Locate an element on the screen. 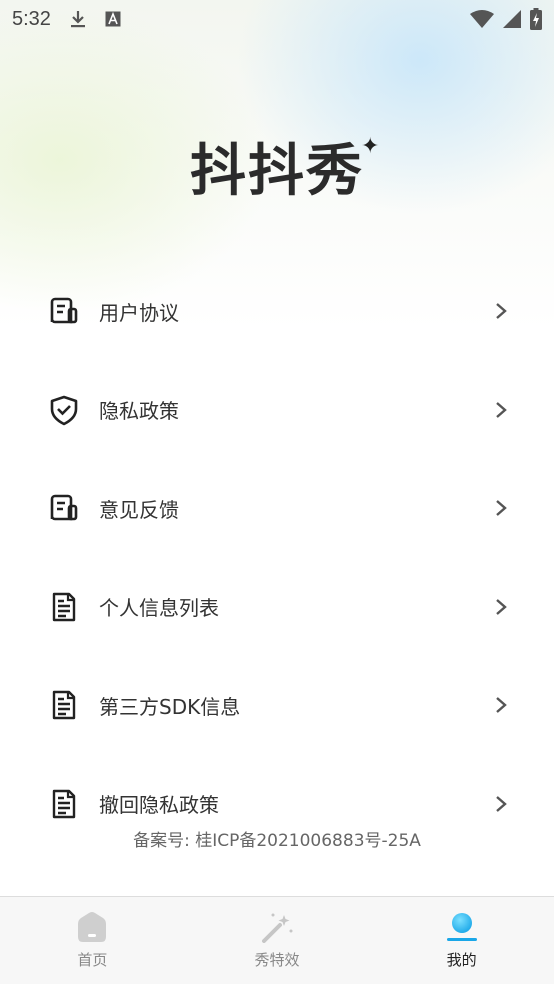  menu-item-label: 撤回隐私政策 is located at coordinates (159, 805).